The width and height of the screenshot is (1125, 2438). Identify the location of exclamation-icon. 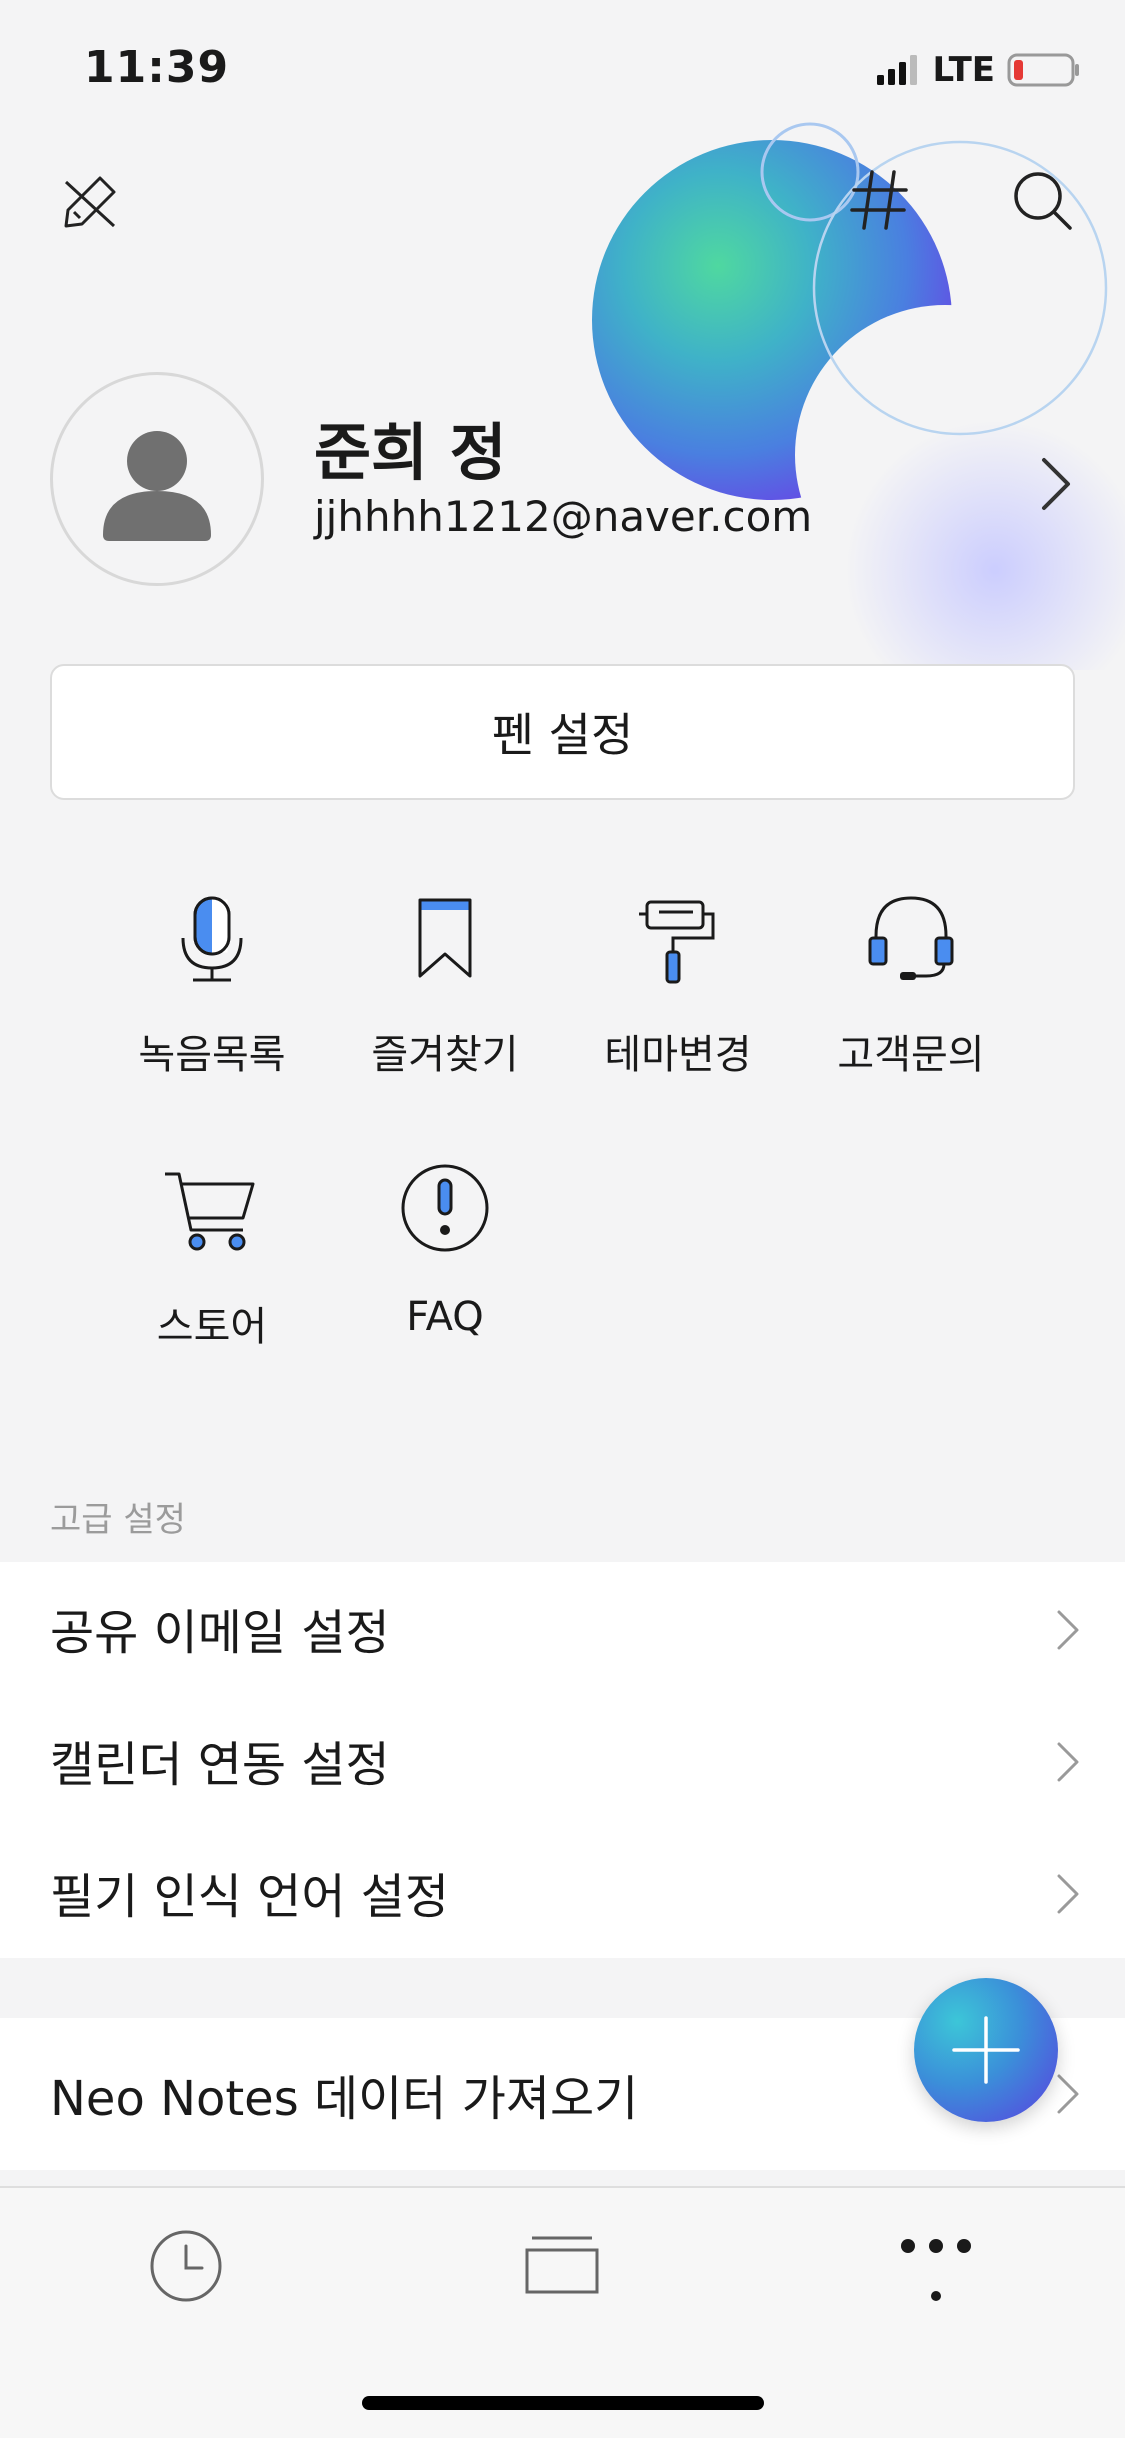
(445, 1208).